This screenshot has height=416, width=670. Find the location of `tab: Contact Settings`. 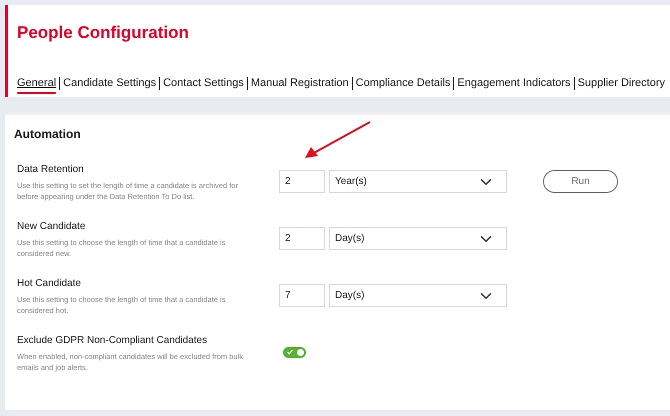

tab: Contact Settings is located at coordinates (203, 83).